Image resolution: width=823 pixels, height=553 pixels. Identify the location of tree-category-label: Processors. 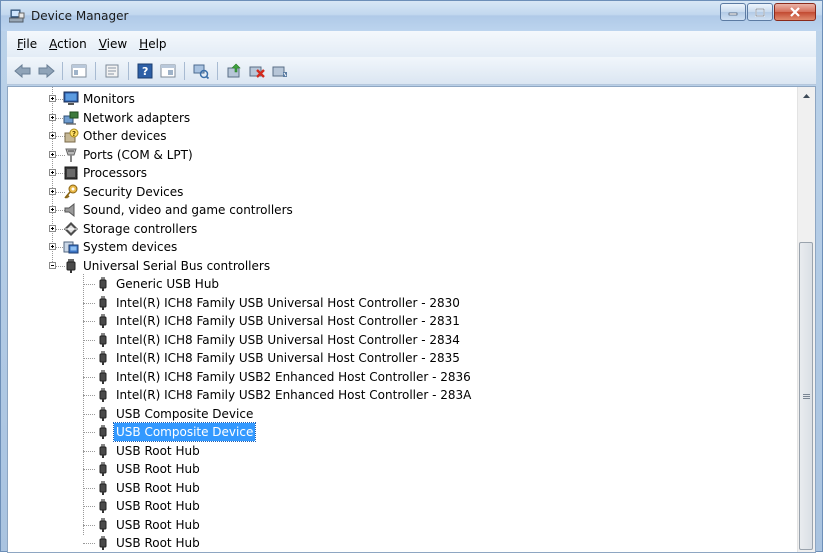
(115, 173).